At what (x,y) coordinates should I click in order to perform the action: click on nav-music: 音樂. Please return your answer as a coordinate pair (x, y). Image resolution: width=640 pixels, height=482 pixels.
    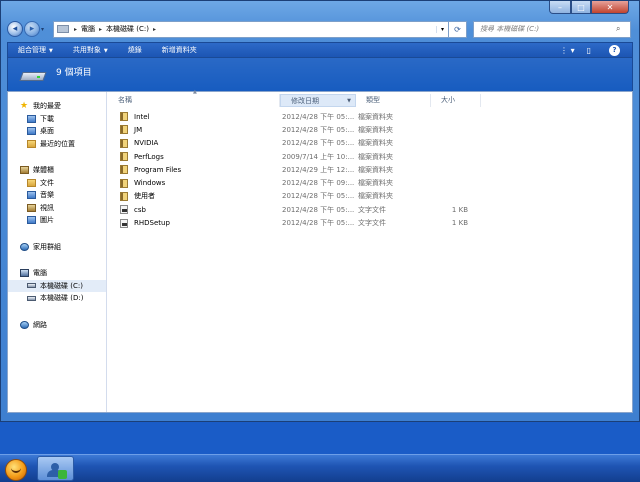
    Looking at the image, I should click on (57, 195).